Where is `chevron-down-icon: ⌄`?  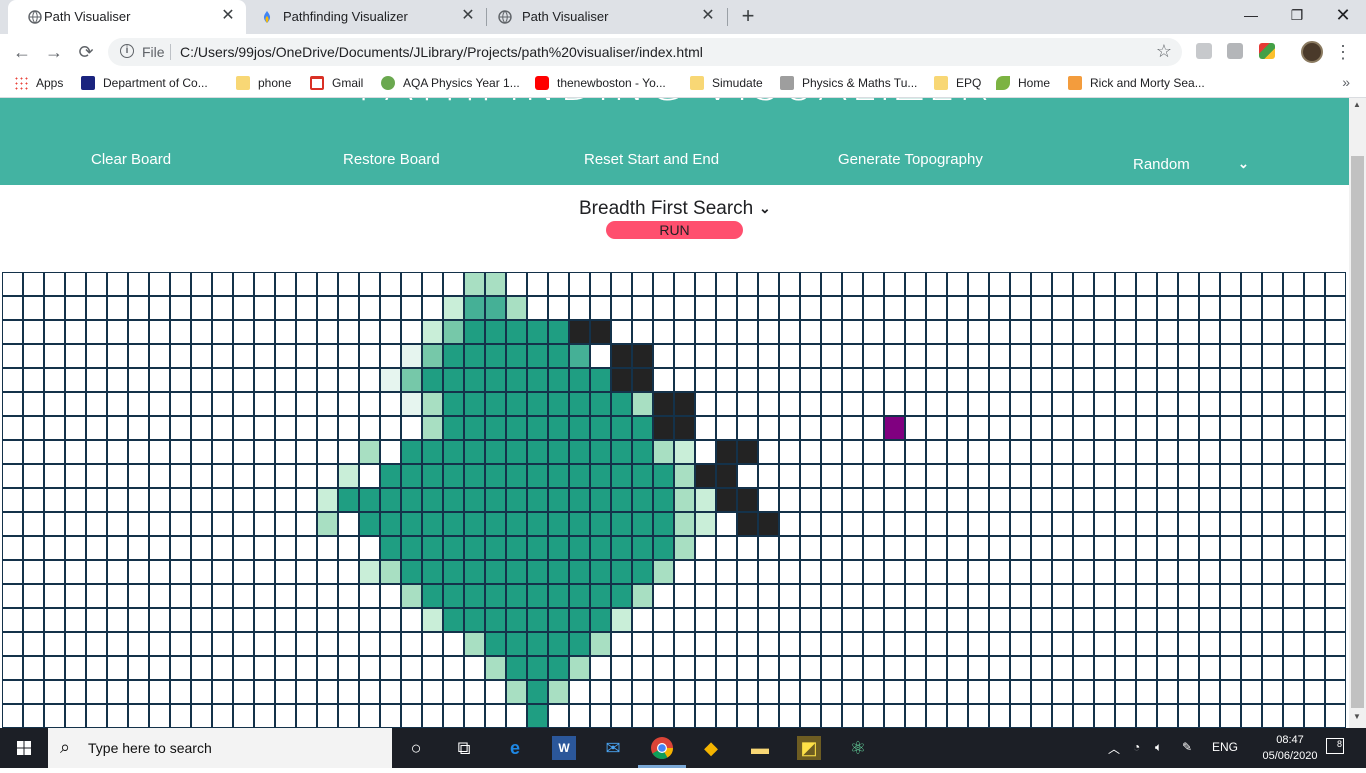 chevron-down-icon: ⌄ is located at coordinates (1243, 164).